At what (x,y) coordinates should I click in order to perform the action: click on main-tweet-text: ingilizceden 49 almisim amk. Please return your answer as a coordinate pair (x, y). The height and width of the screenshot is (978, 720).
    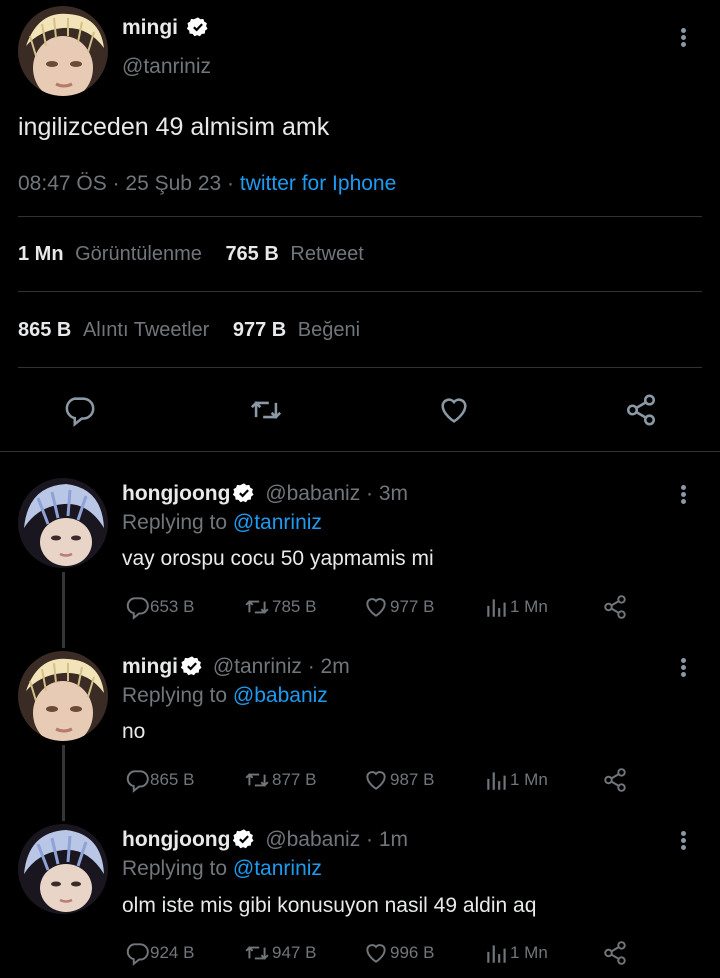
    Looking at the image, I should click on (174, 127).